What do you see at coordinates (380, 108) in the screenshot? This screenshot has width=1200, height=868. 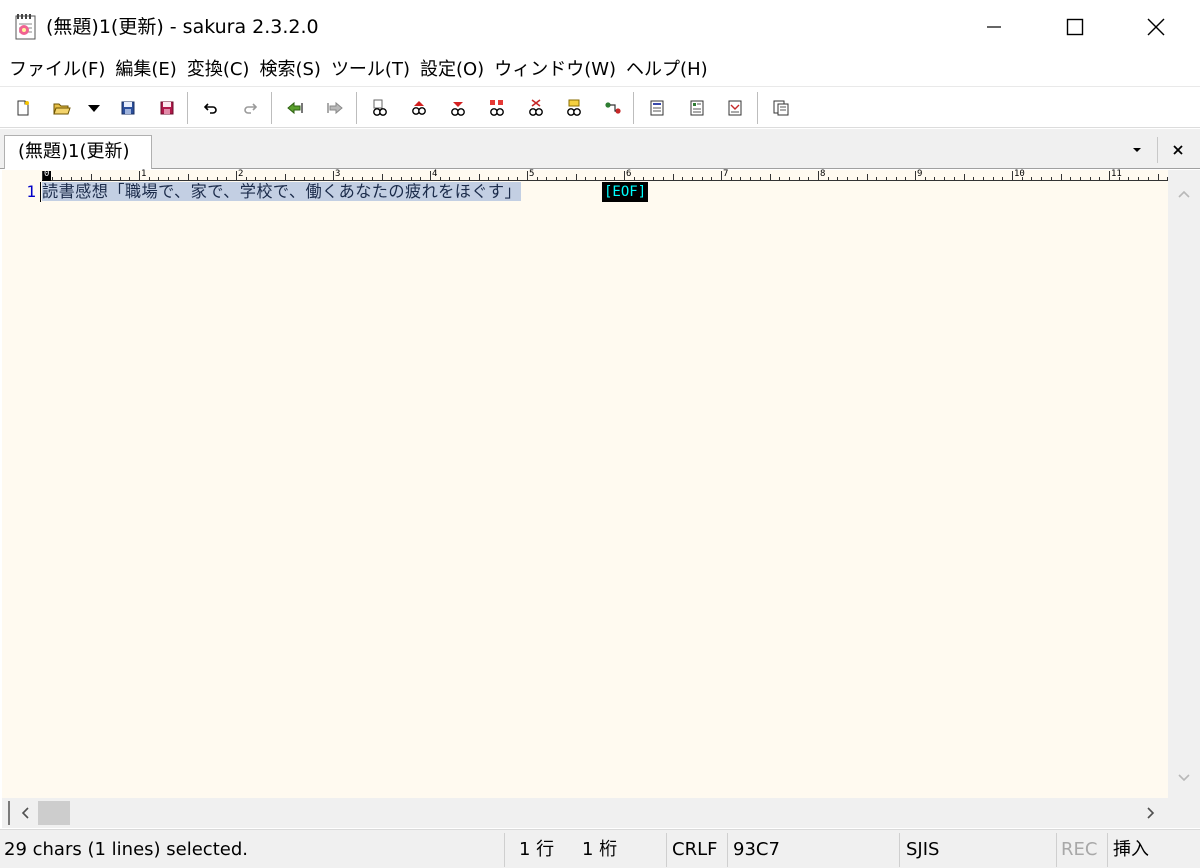 I see `find-button` at bounding box center [380, 108].